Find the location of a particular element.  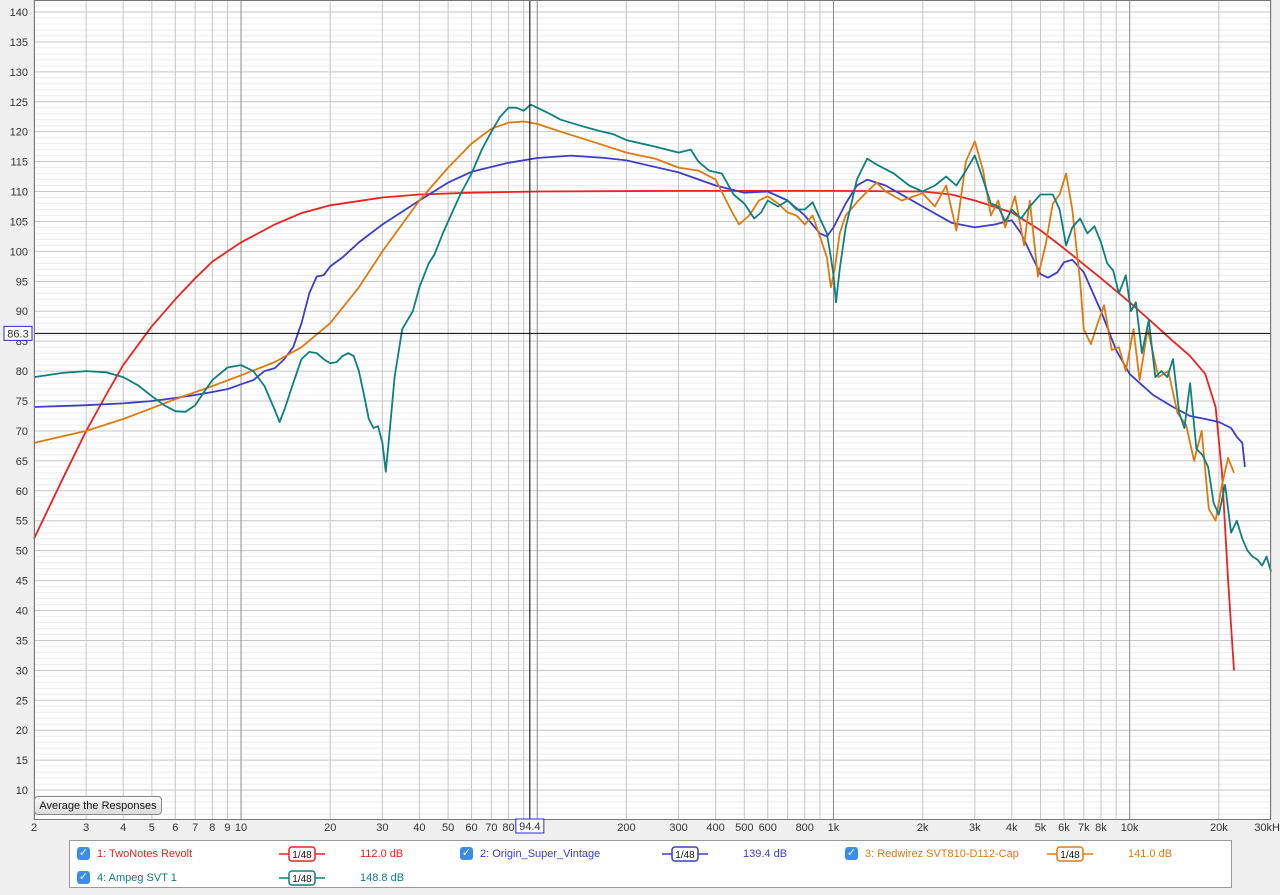

x-tick-label: 70 is located at coordinates (491, 828).